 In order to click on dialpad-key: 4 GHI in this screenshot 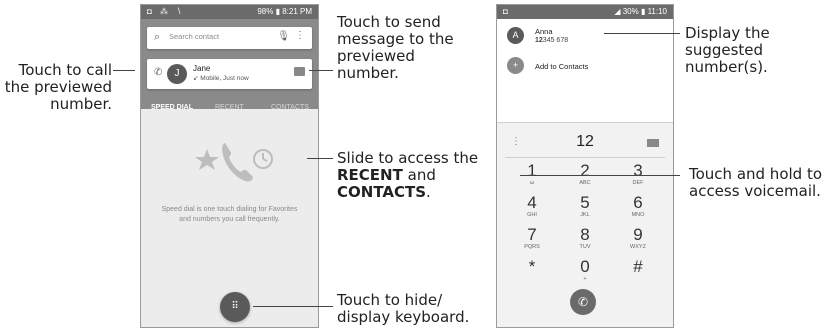, I will do `click(532, 206)`.